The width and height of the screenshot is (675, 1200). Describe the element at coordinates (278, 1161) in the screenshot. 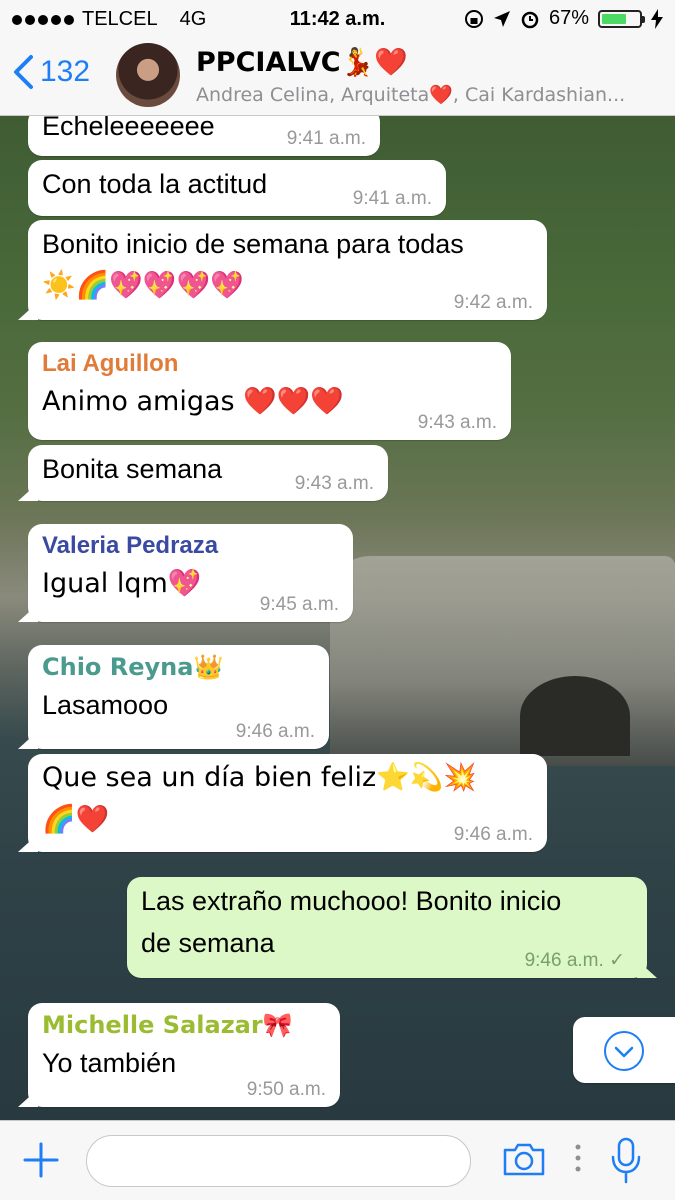

I see `message-input` at that location.